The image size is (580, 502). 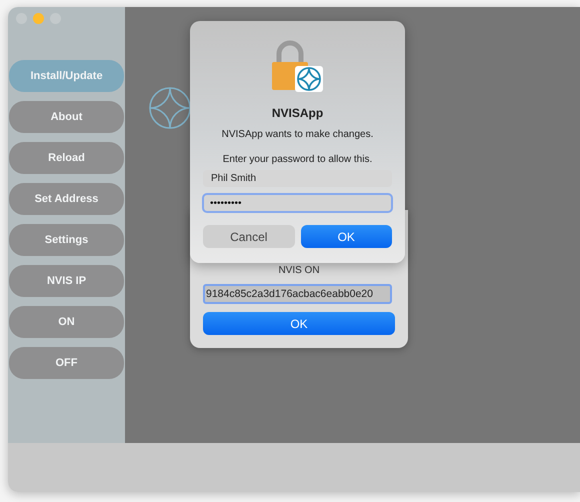 I want to click on sidebar-button: Reload, so click(x=66, y=158).